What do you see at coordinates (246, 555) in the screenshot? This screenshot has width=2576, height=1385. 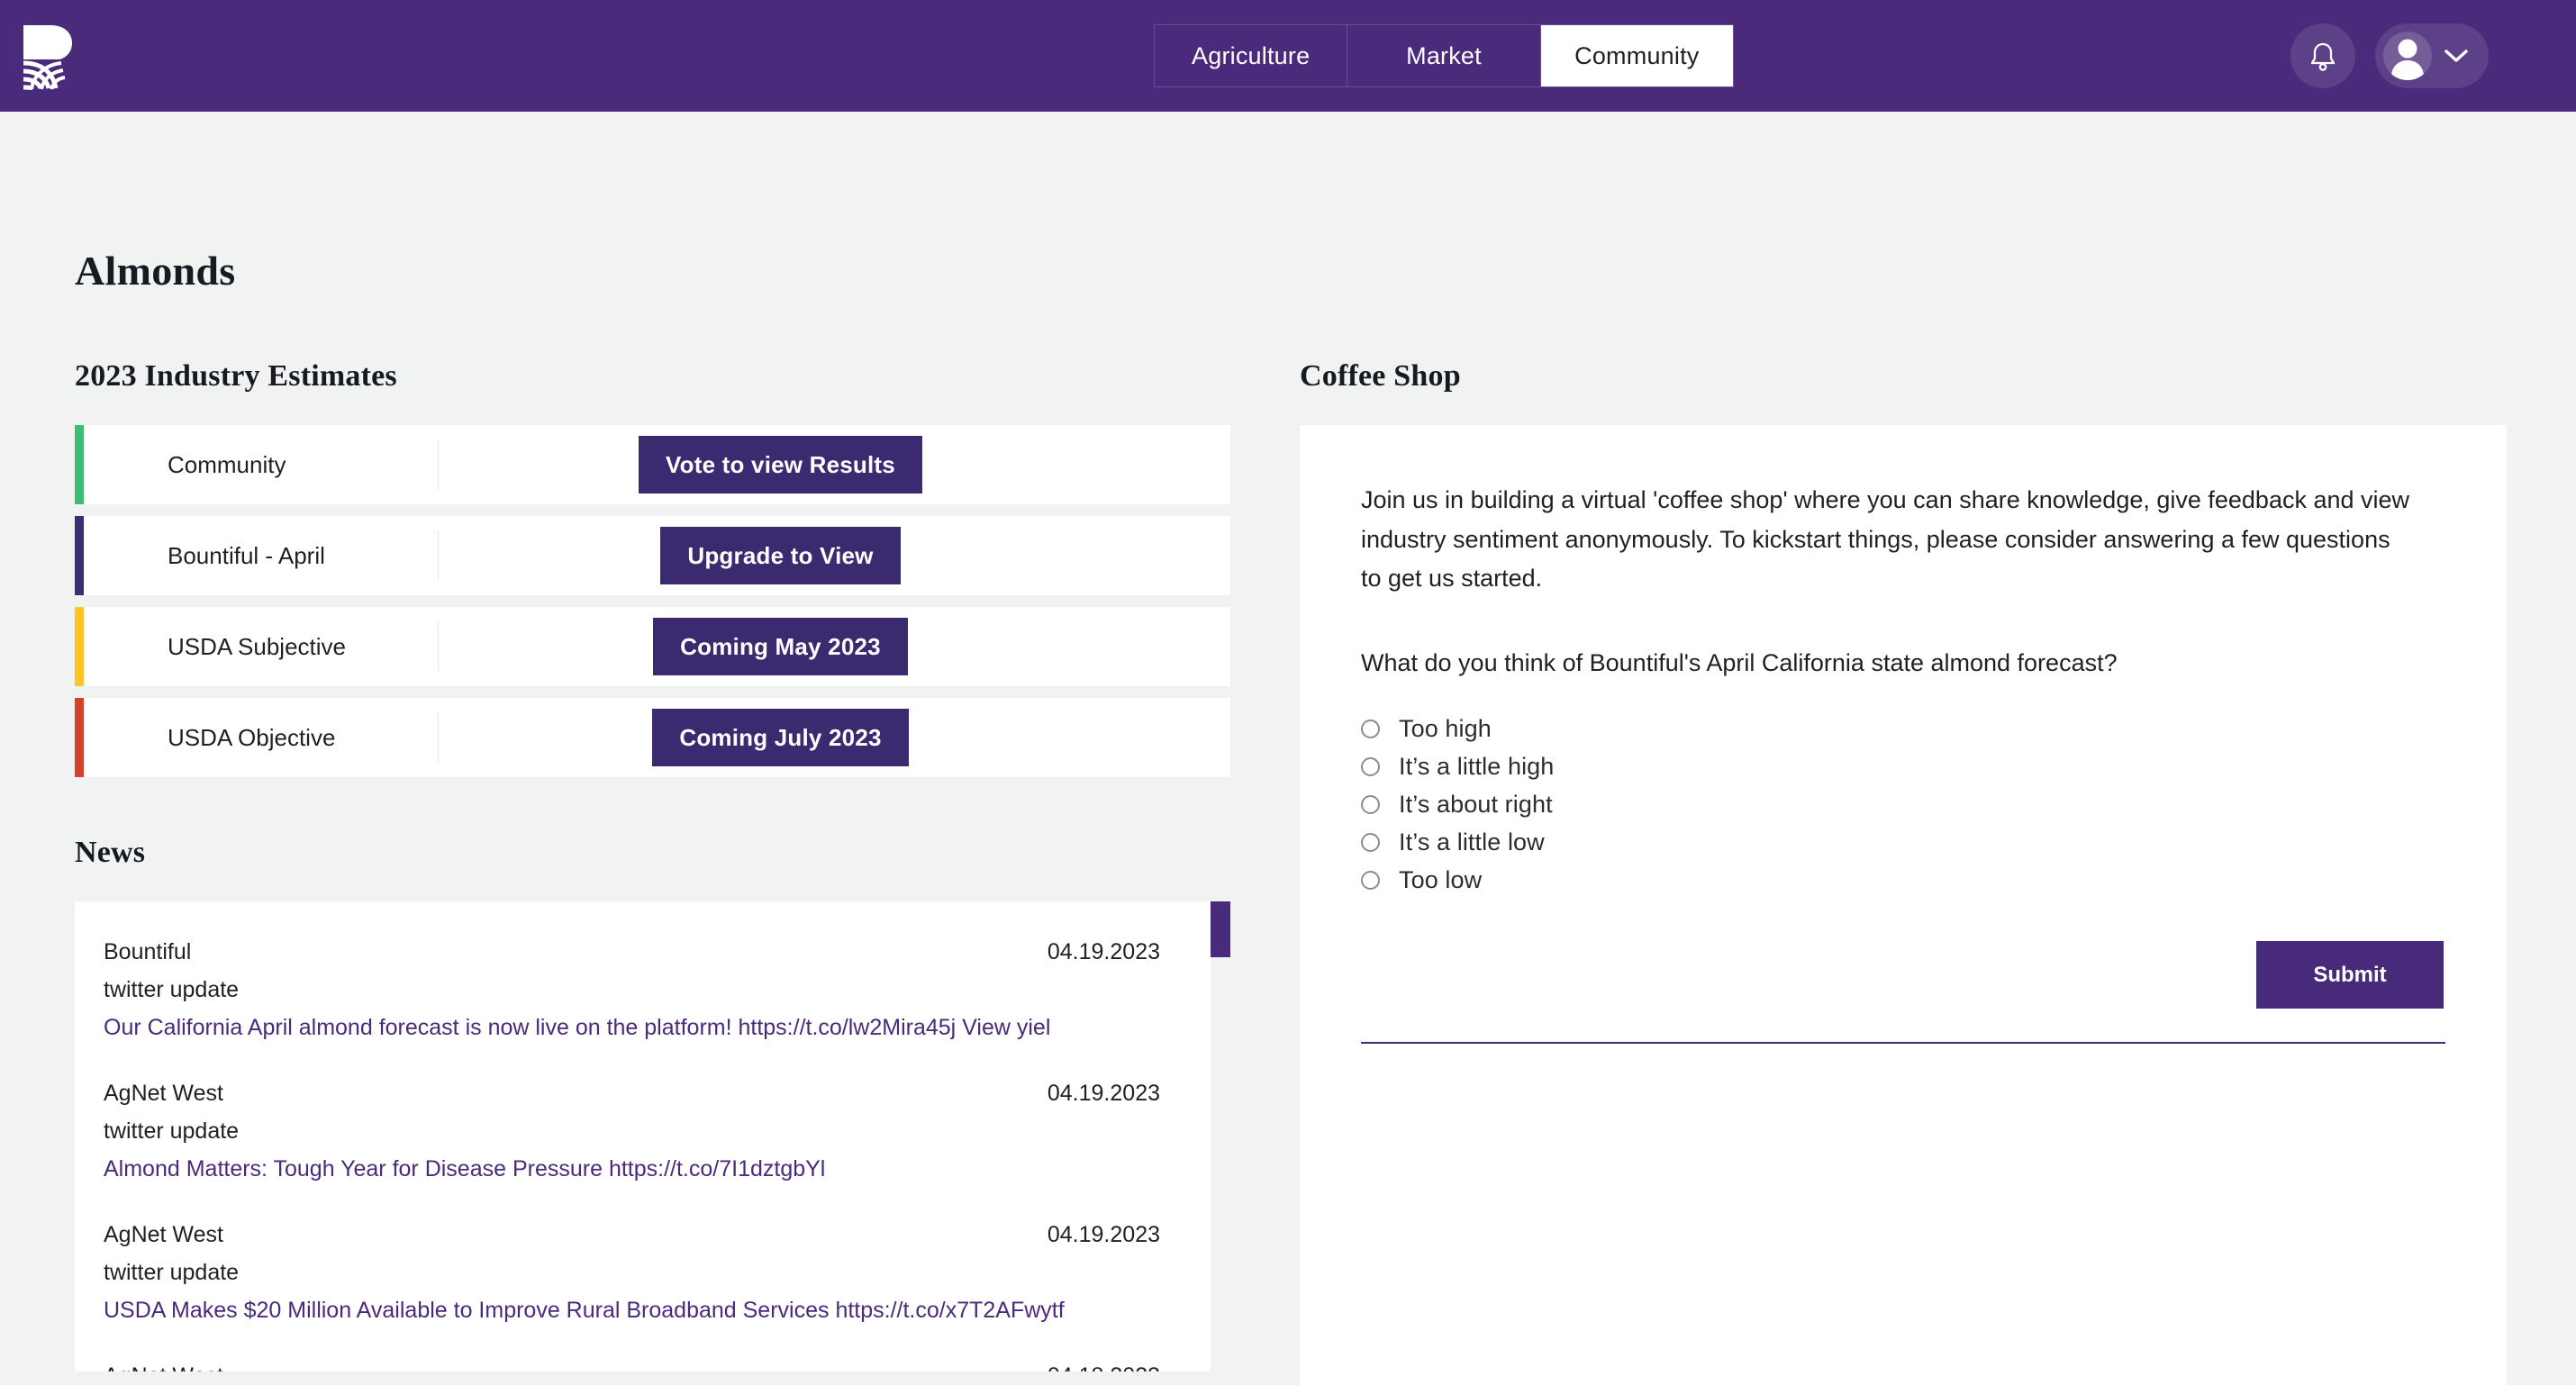 I see `estimate-label: Bountiful - April` at bounding box center [246, 555].